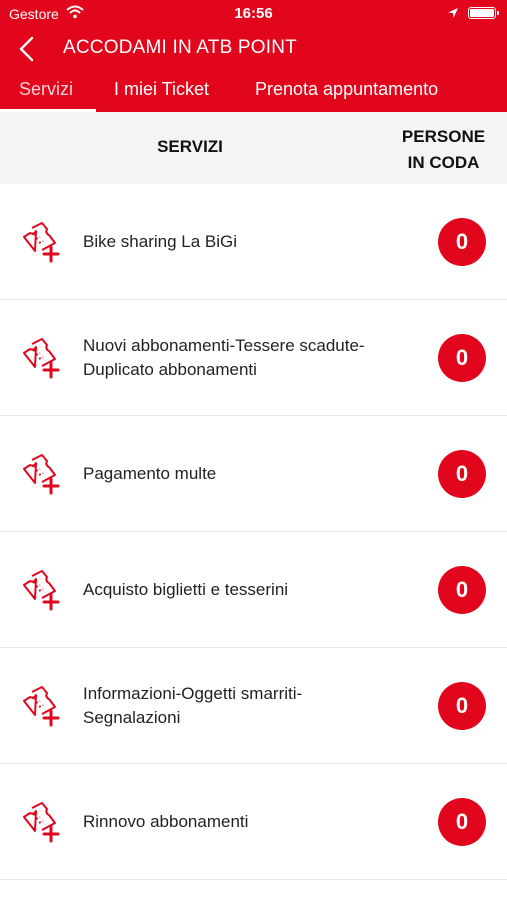 The image size is (507, 900). I want to click on service-label: Pagamento multe, so click(248, 474).